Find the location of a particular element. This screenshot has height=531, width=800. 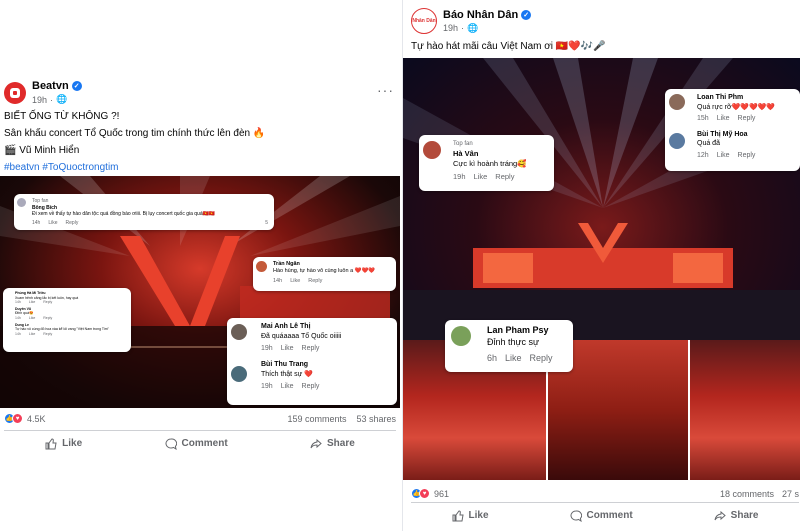

comment-text: Đã quáaaaa Tổ Quốc oiiiii is located at coordinates (301, 336).